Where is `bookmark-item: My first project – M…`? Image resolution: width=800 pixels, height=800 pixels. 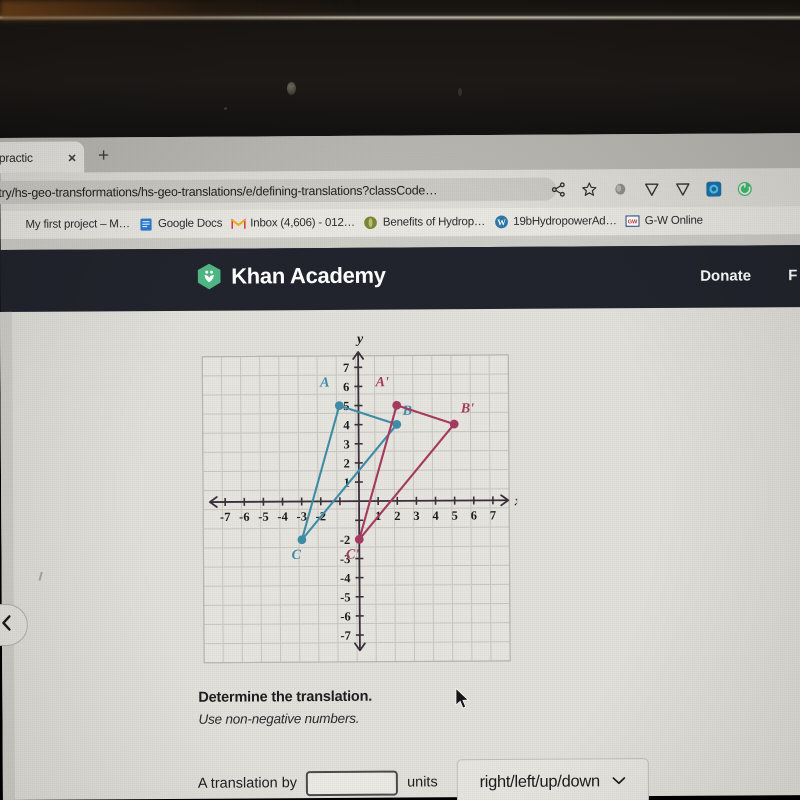
bookmark-item: My first project – M… is located at coordinates (68, 224).